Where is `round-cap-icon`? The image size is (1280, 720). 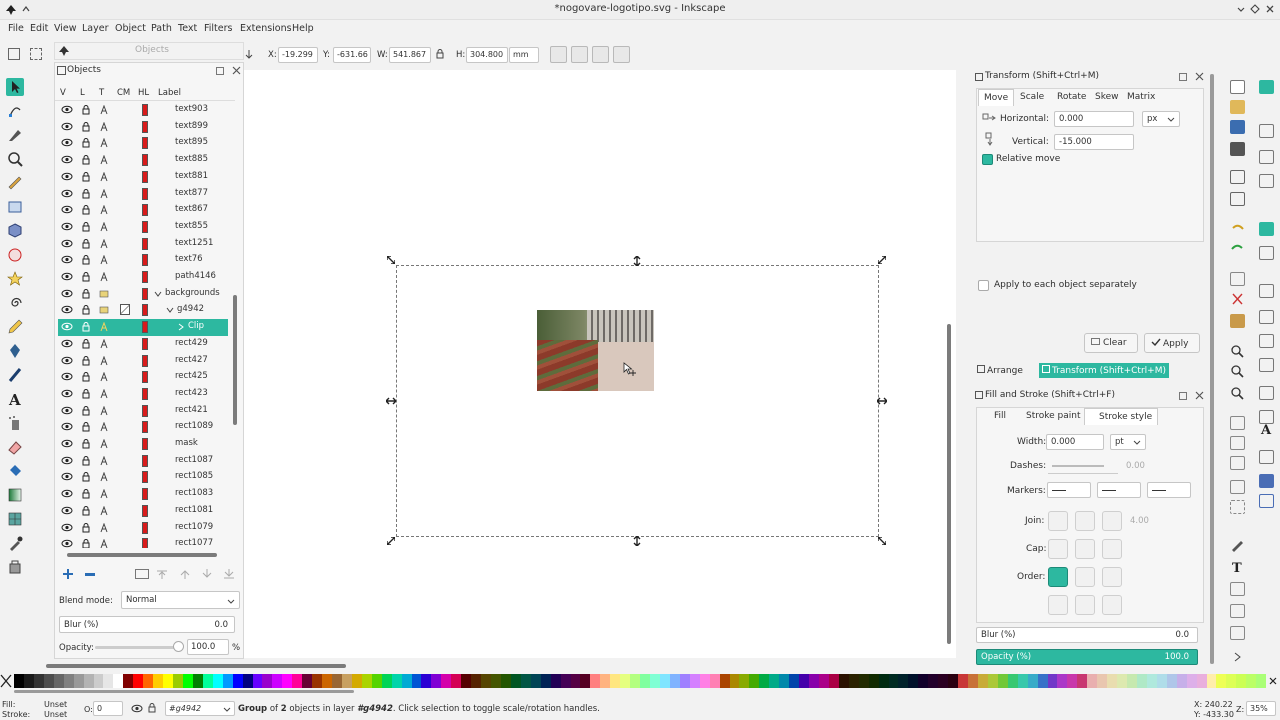 round-cap-icon is located at coordinates (1085, 549).